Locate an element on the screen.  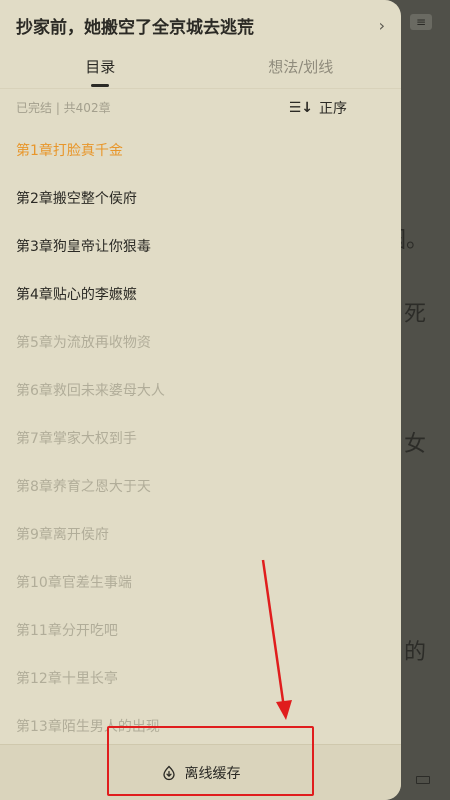
chevron-right-icon: › is located at coordinates (375, 25).